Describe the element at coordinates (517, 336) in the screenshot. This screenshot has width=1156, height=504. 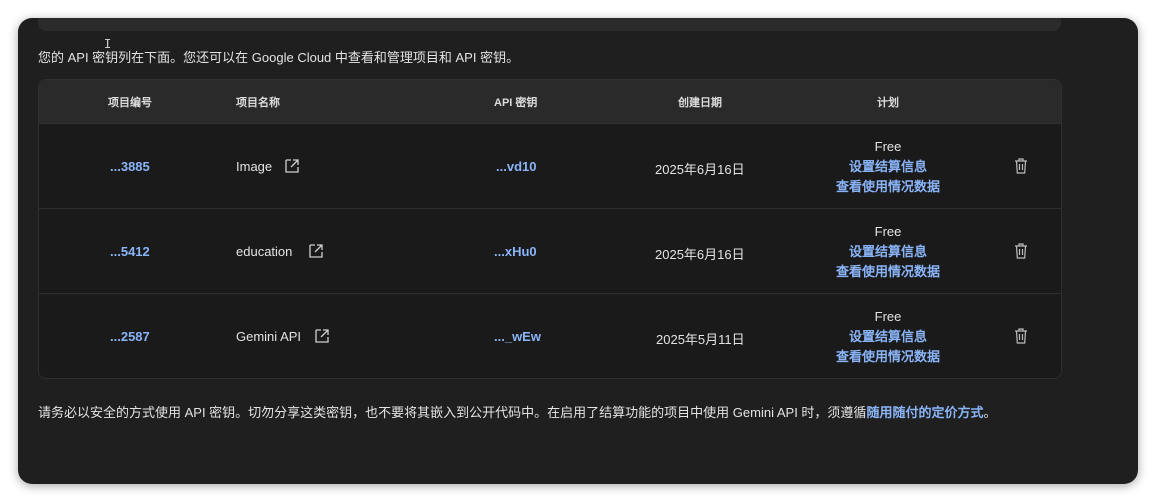
I see `api-key-link: ..._wEw` at that location.